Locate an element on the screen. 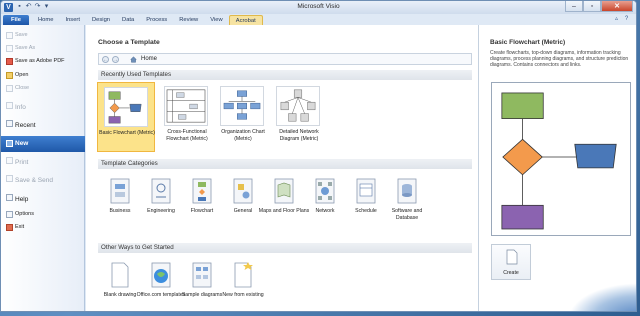  sample-diagrams-option: Sample diagrams is located at coordinates (202, 285).